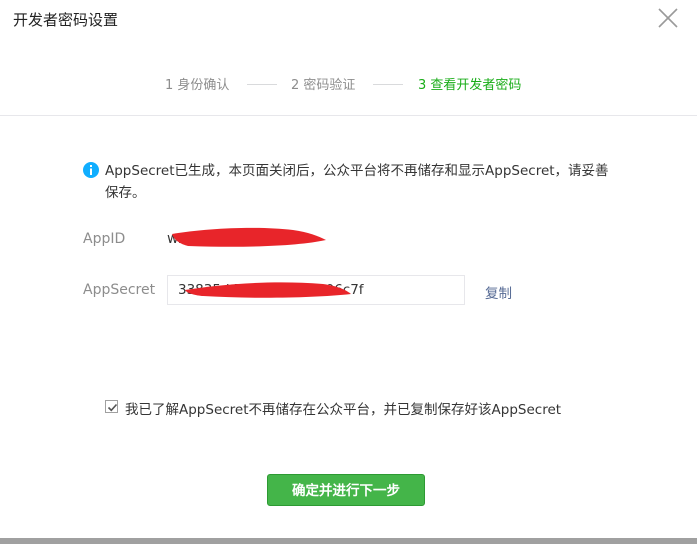 The height and width of the screenshot is (544, 697). Describe the element at coordinates (181, 239) in the screenshot. I see `appid-value: wxb` at that location.